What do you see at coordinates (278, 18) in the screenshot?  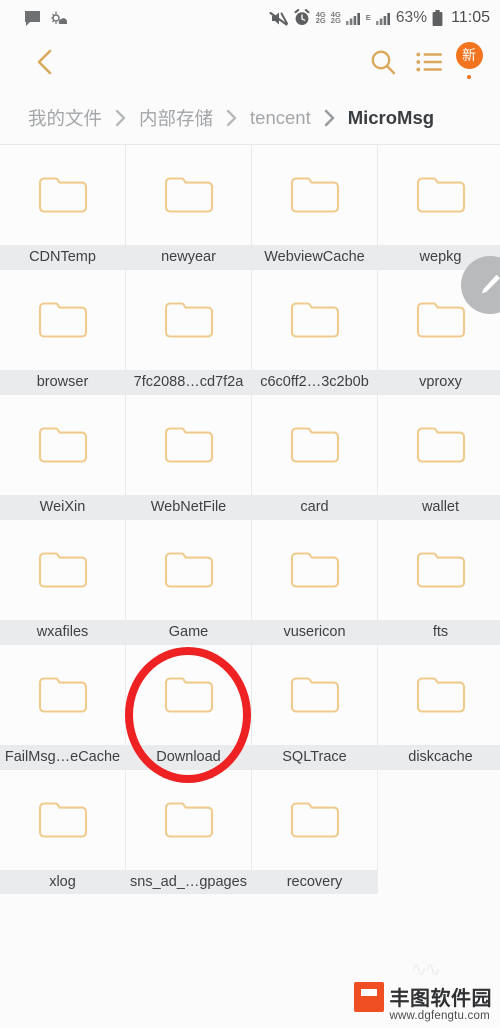 I see `mute-icon` at bounding box center [278, 18].